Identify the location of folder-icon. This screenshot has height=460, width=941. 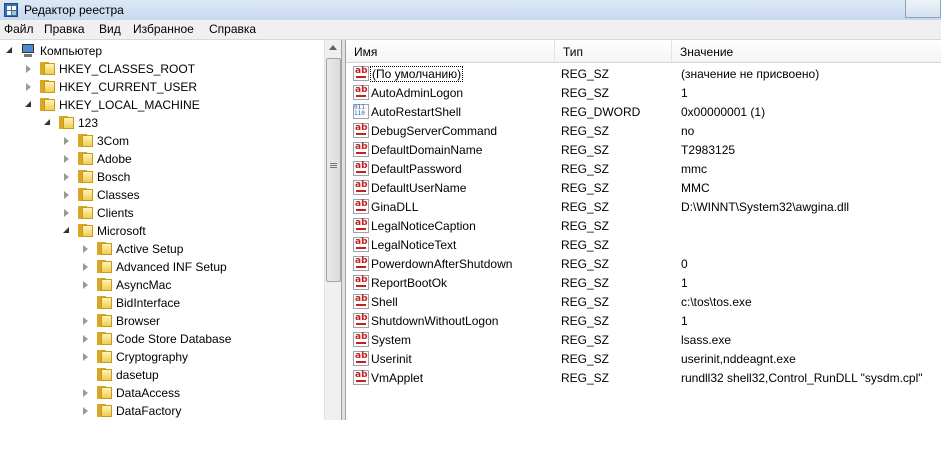
(47, 104).